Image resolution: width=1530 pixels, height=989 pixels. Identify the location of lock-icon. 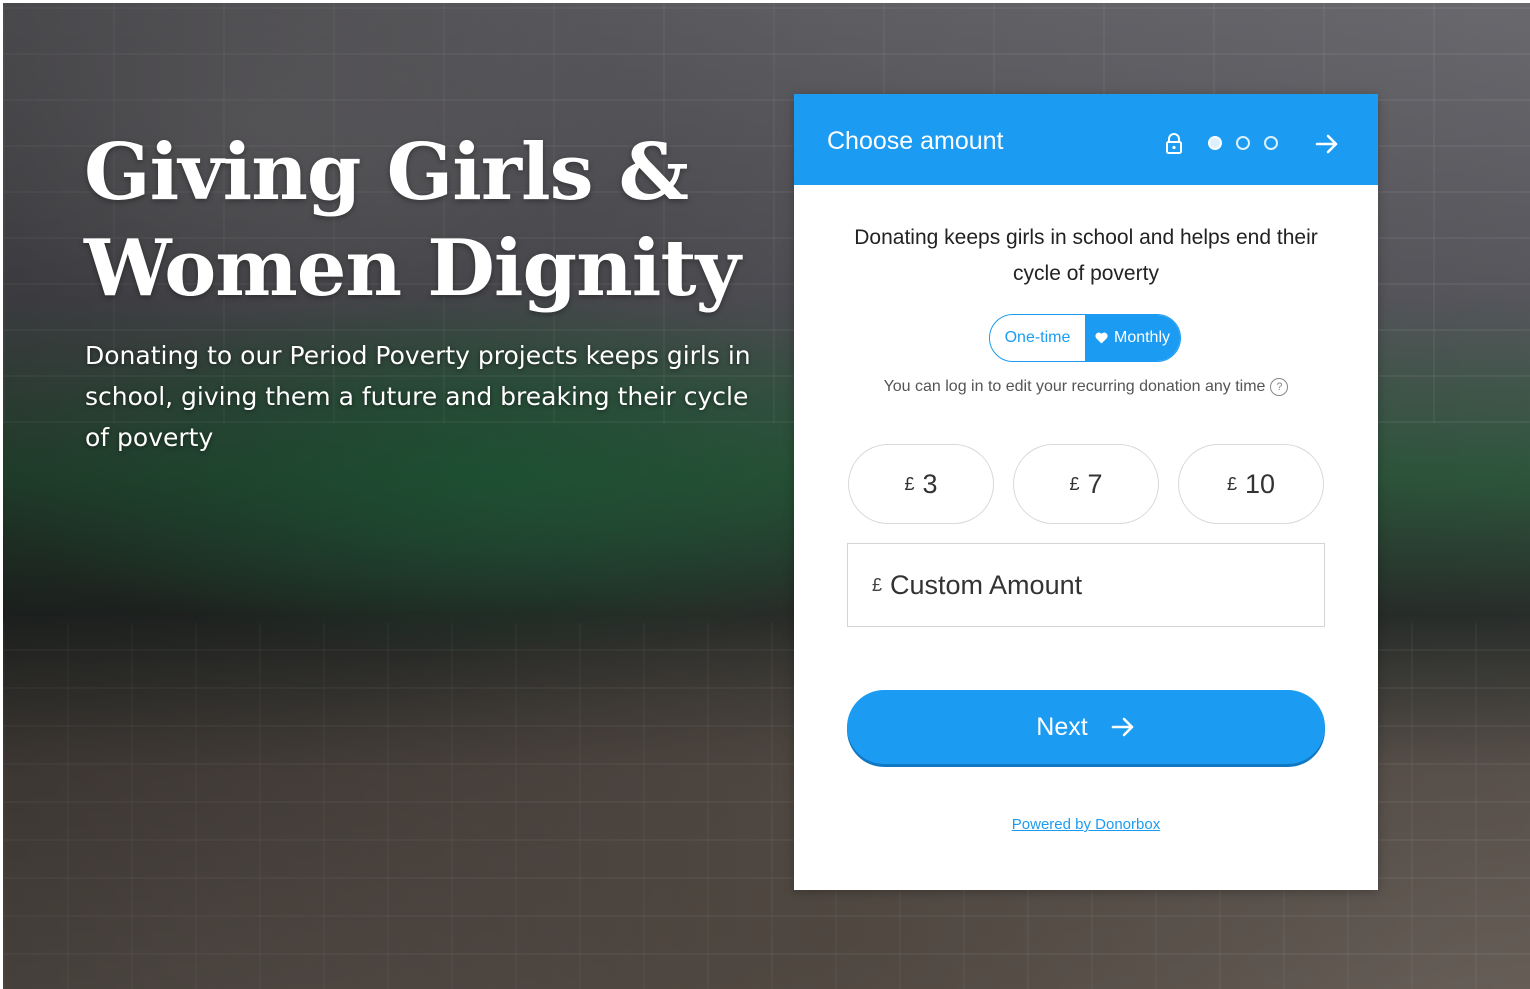
(1174, 143).